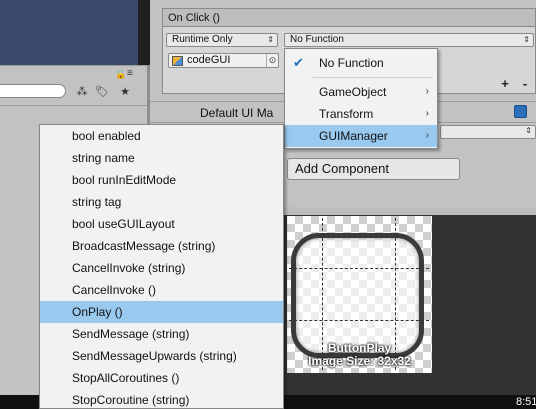 The width and height of the screenshot is (536, 409). Describe the element at coordinates (298, 62) in the screenshot. I see `check-icon: ✔` at that location.